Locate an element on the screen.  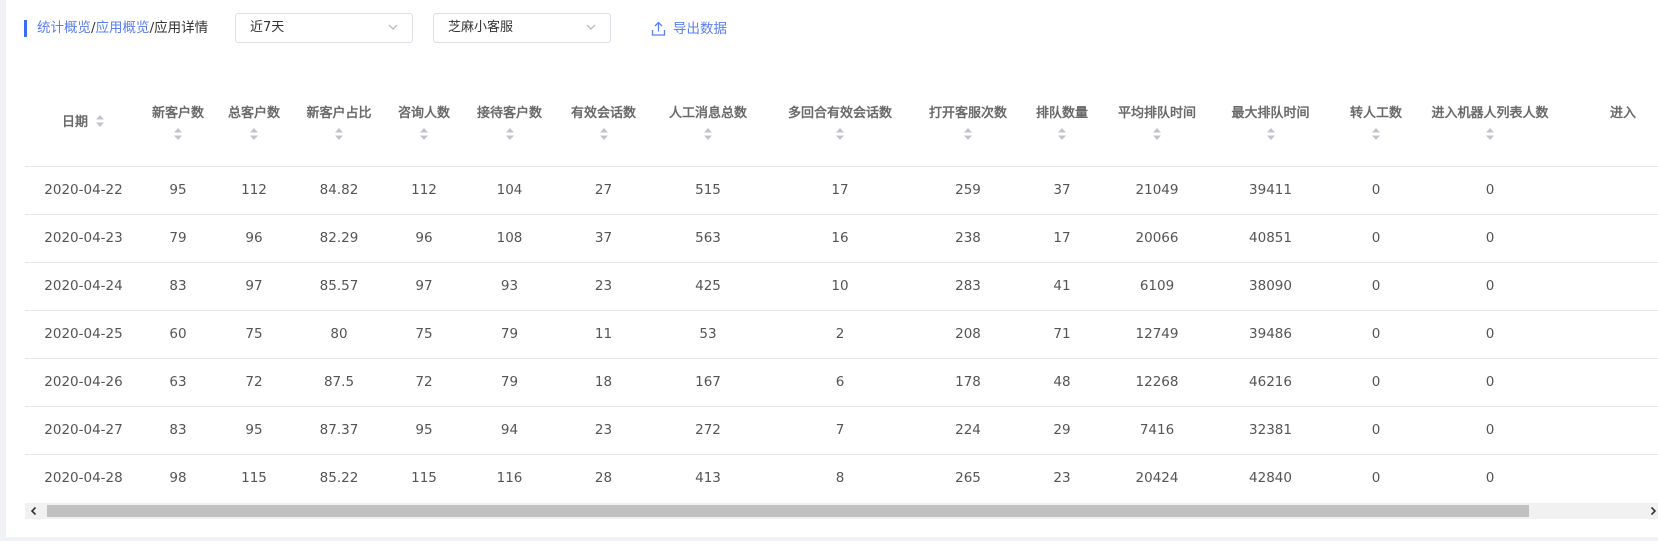
table-cell: 272 is located at coordinates (708, 430).